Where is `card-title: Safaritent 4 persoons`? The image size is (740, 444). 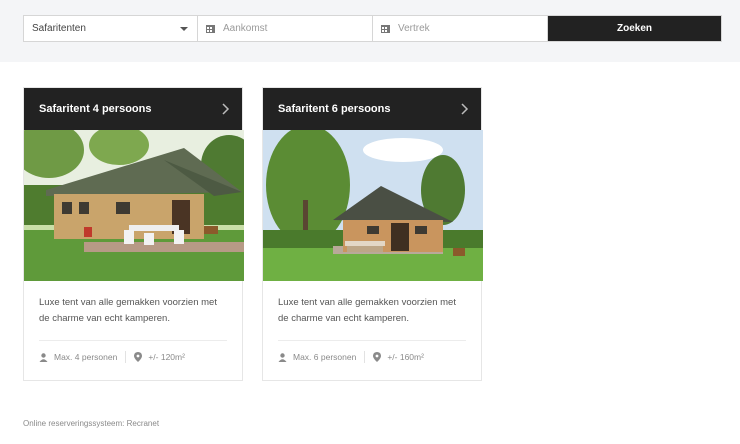
card-title: Safaritent 4 persoons is located at coordinates (95, 109).